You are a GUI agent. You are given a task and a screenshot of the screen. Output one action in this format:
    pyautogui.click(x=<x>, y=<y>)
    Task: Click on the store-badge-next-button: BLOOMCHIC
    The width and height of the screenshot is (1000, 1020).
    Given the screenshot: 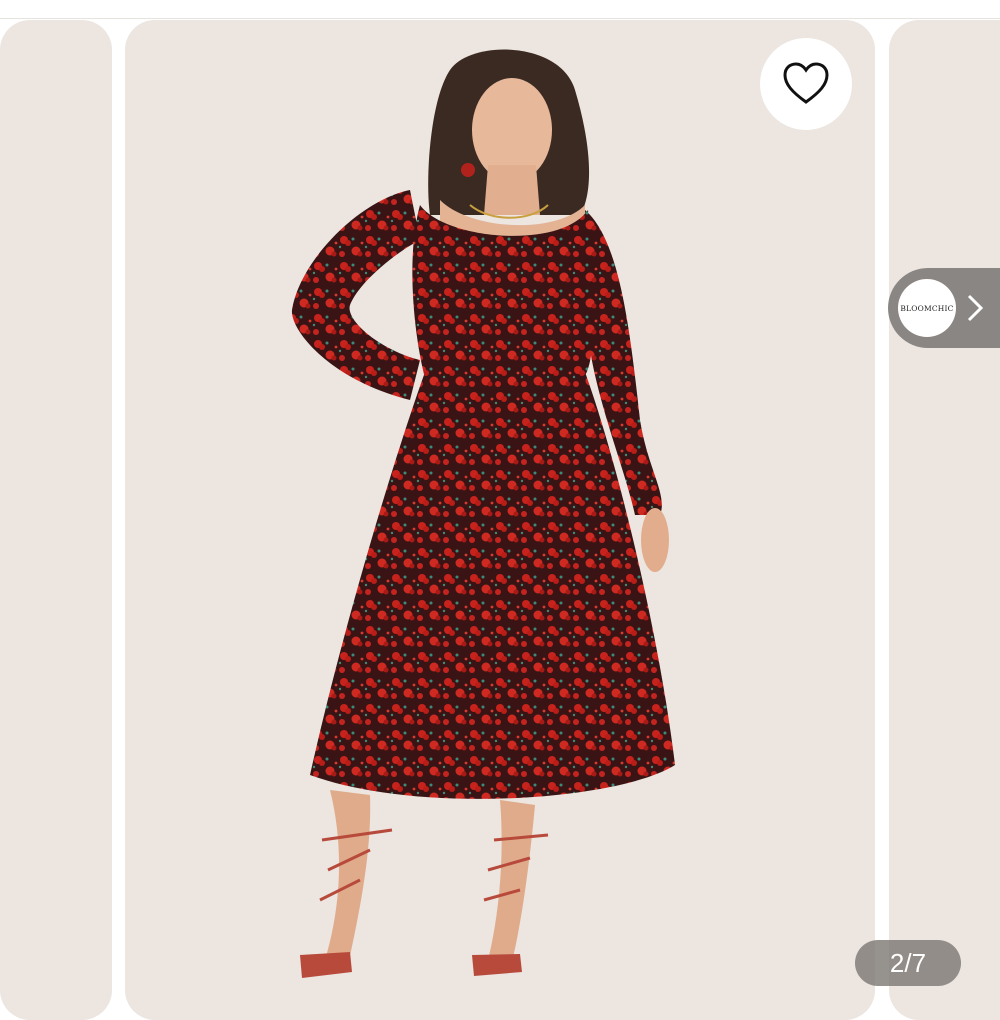 What is the action you would take?
    pyautogui.click(x=944, y=308)
    